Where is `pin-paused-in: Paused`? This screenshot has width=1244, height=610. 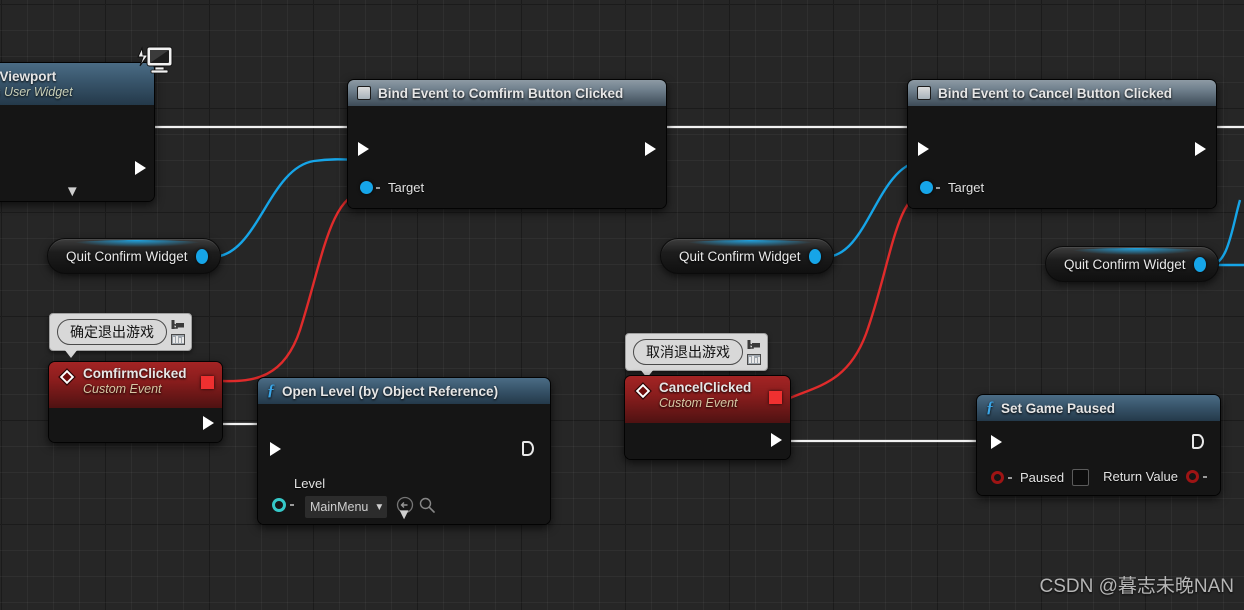 pin-paused-in: Paused is located at coordinates (1040, 477).